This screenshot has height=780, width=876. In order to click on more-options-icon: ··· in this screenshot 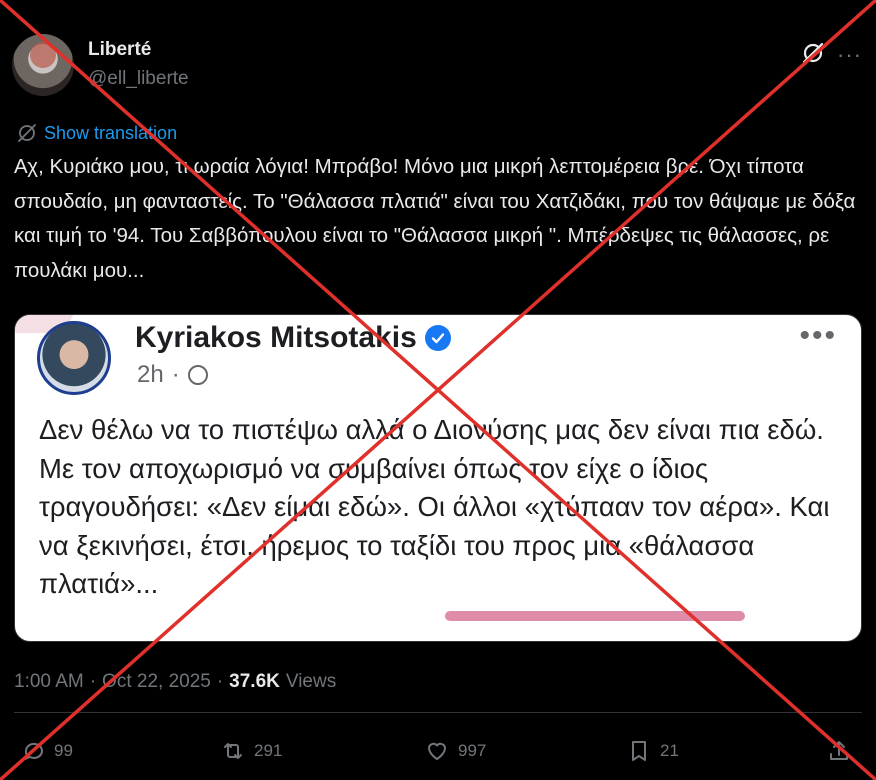, I will do `click(849, 55)`.